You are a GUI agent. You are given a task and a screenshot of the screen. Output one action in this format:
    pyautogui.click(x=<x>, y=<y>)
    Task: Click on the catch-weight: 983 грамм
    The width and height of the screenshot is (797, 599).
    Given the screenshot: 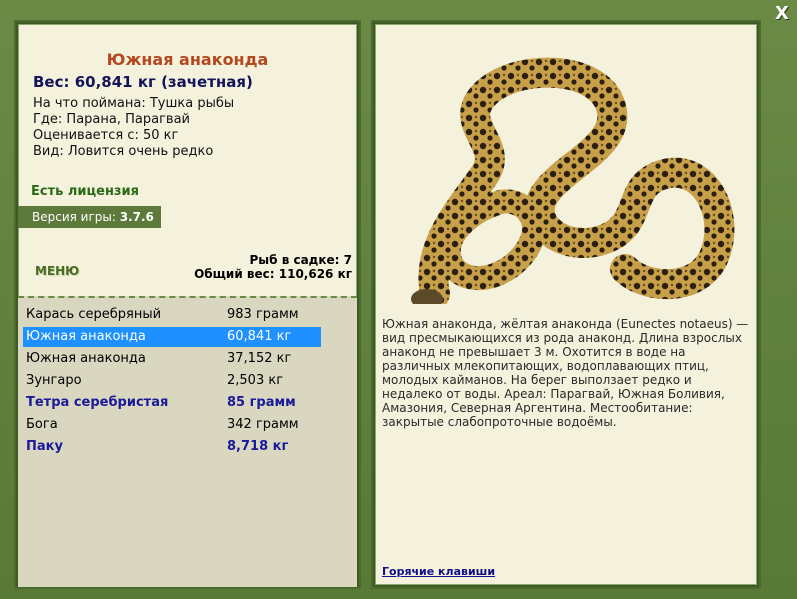 What is the action you would take?
    pyautogui.click(x=263, y=314)
    